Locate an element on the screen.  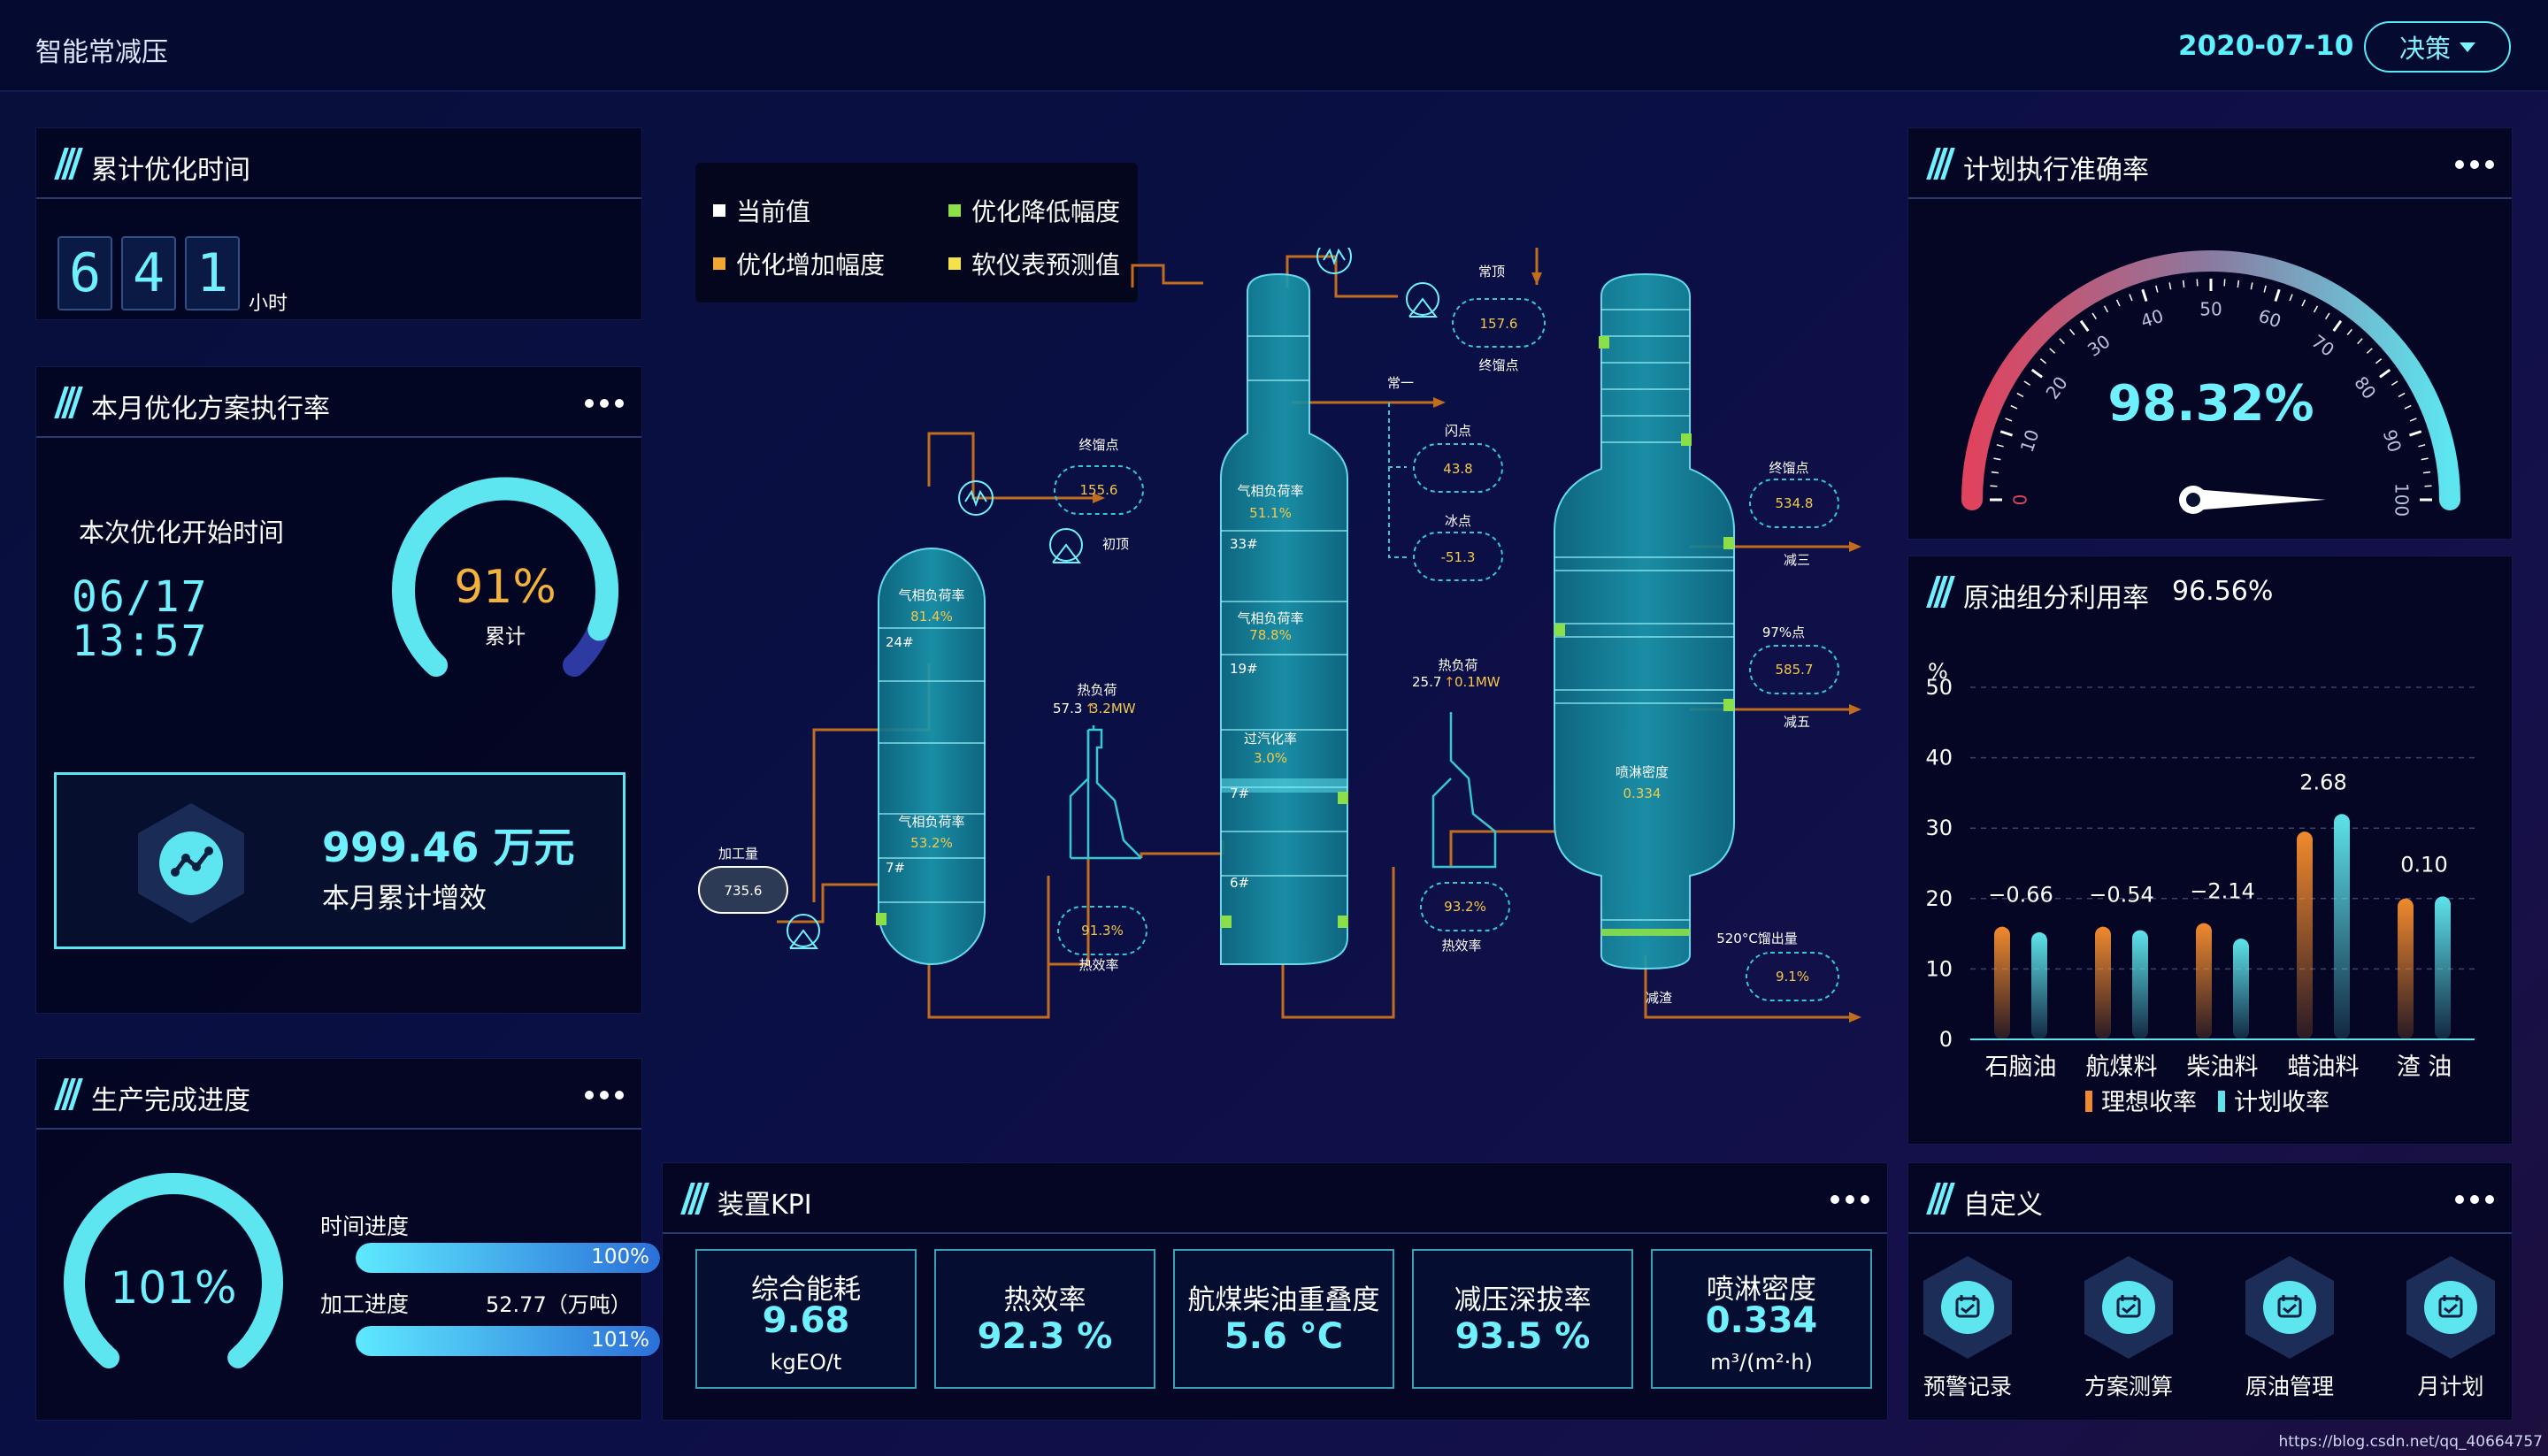
accuracy-speedometer: 0 10 20 30 40 50 60 70 80 90 100 98.32% is located at coordinates (2210, 383).